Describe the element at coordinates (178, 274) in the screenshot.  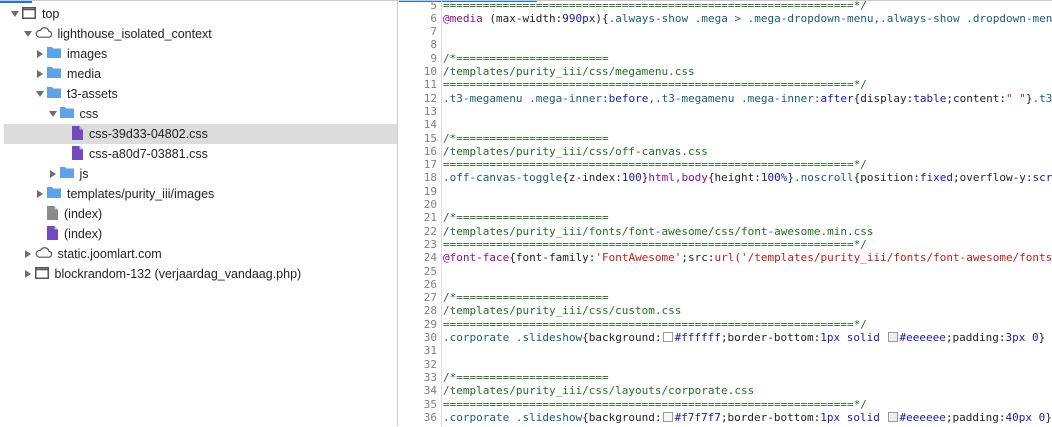
I see `tree-item-label: blockrandom-132 (verjaardag_vandaag.php)` at that location.